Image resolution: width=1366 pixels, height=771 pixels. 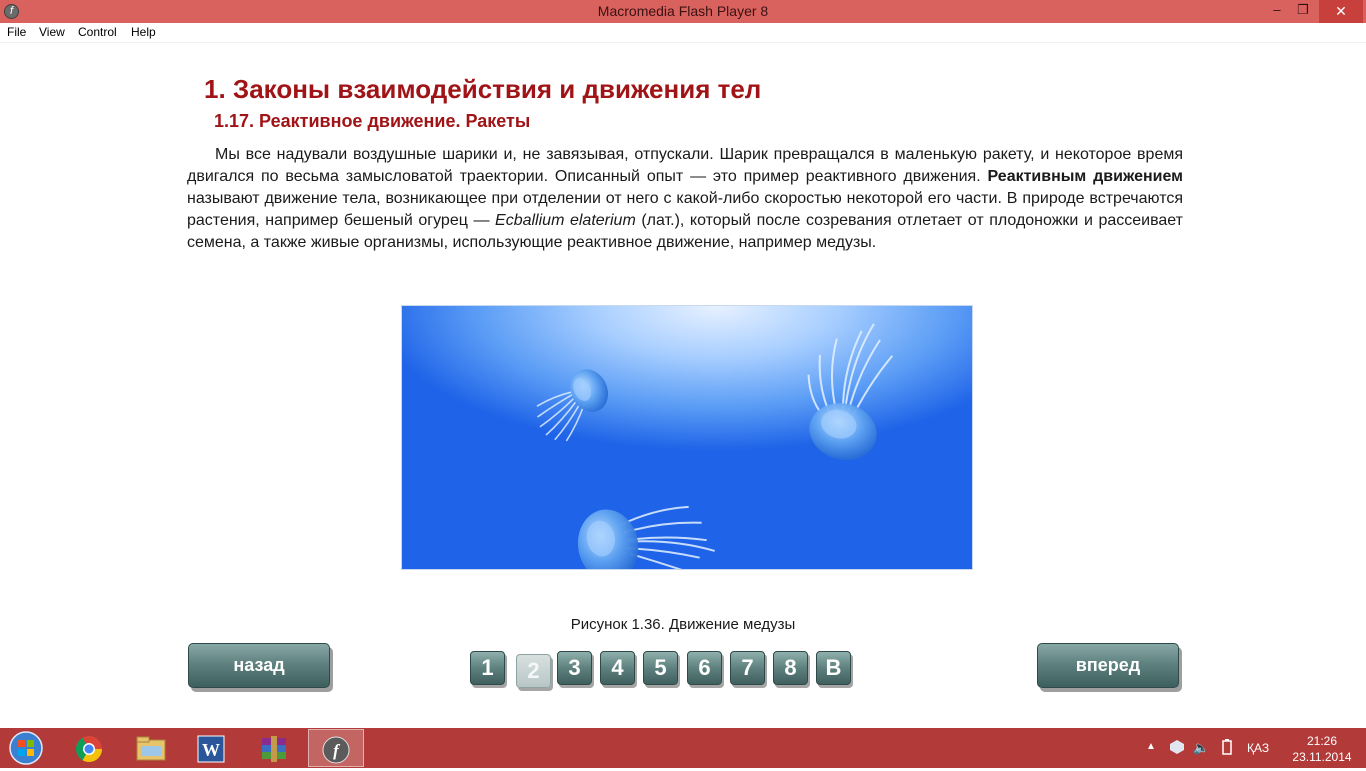 I want to click on close-button: ✕, so click(x=1341, y=11).